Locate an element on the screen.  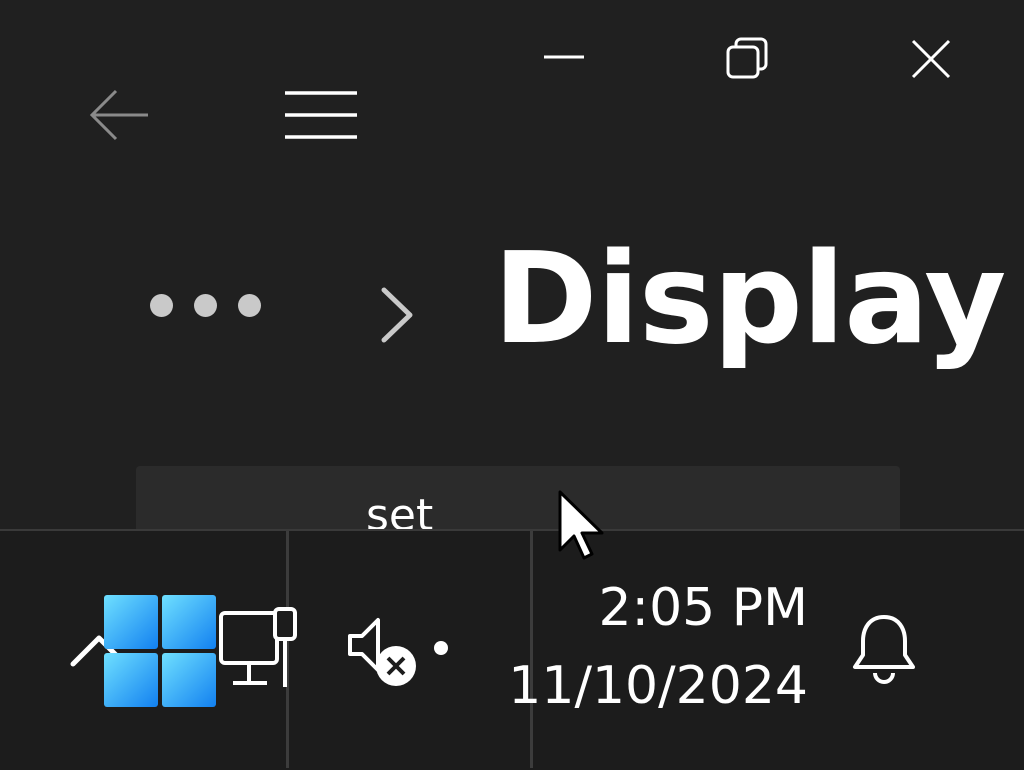
volume-button is located at coordinates (380, 650).